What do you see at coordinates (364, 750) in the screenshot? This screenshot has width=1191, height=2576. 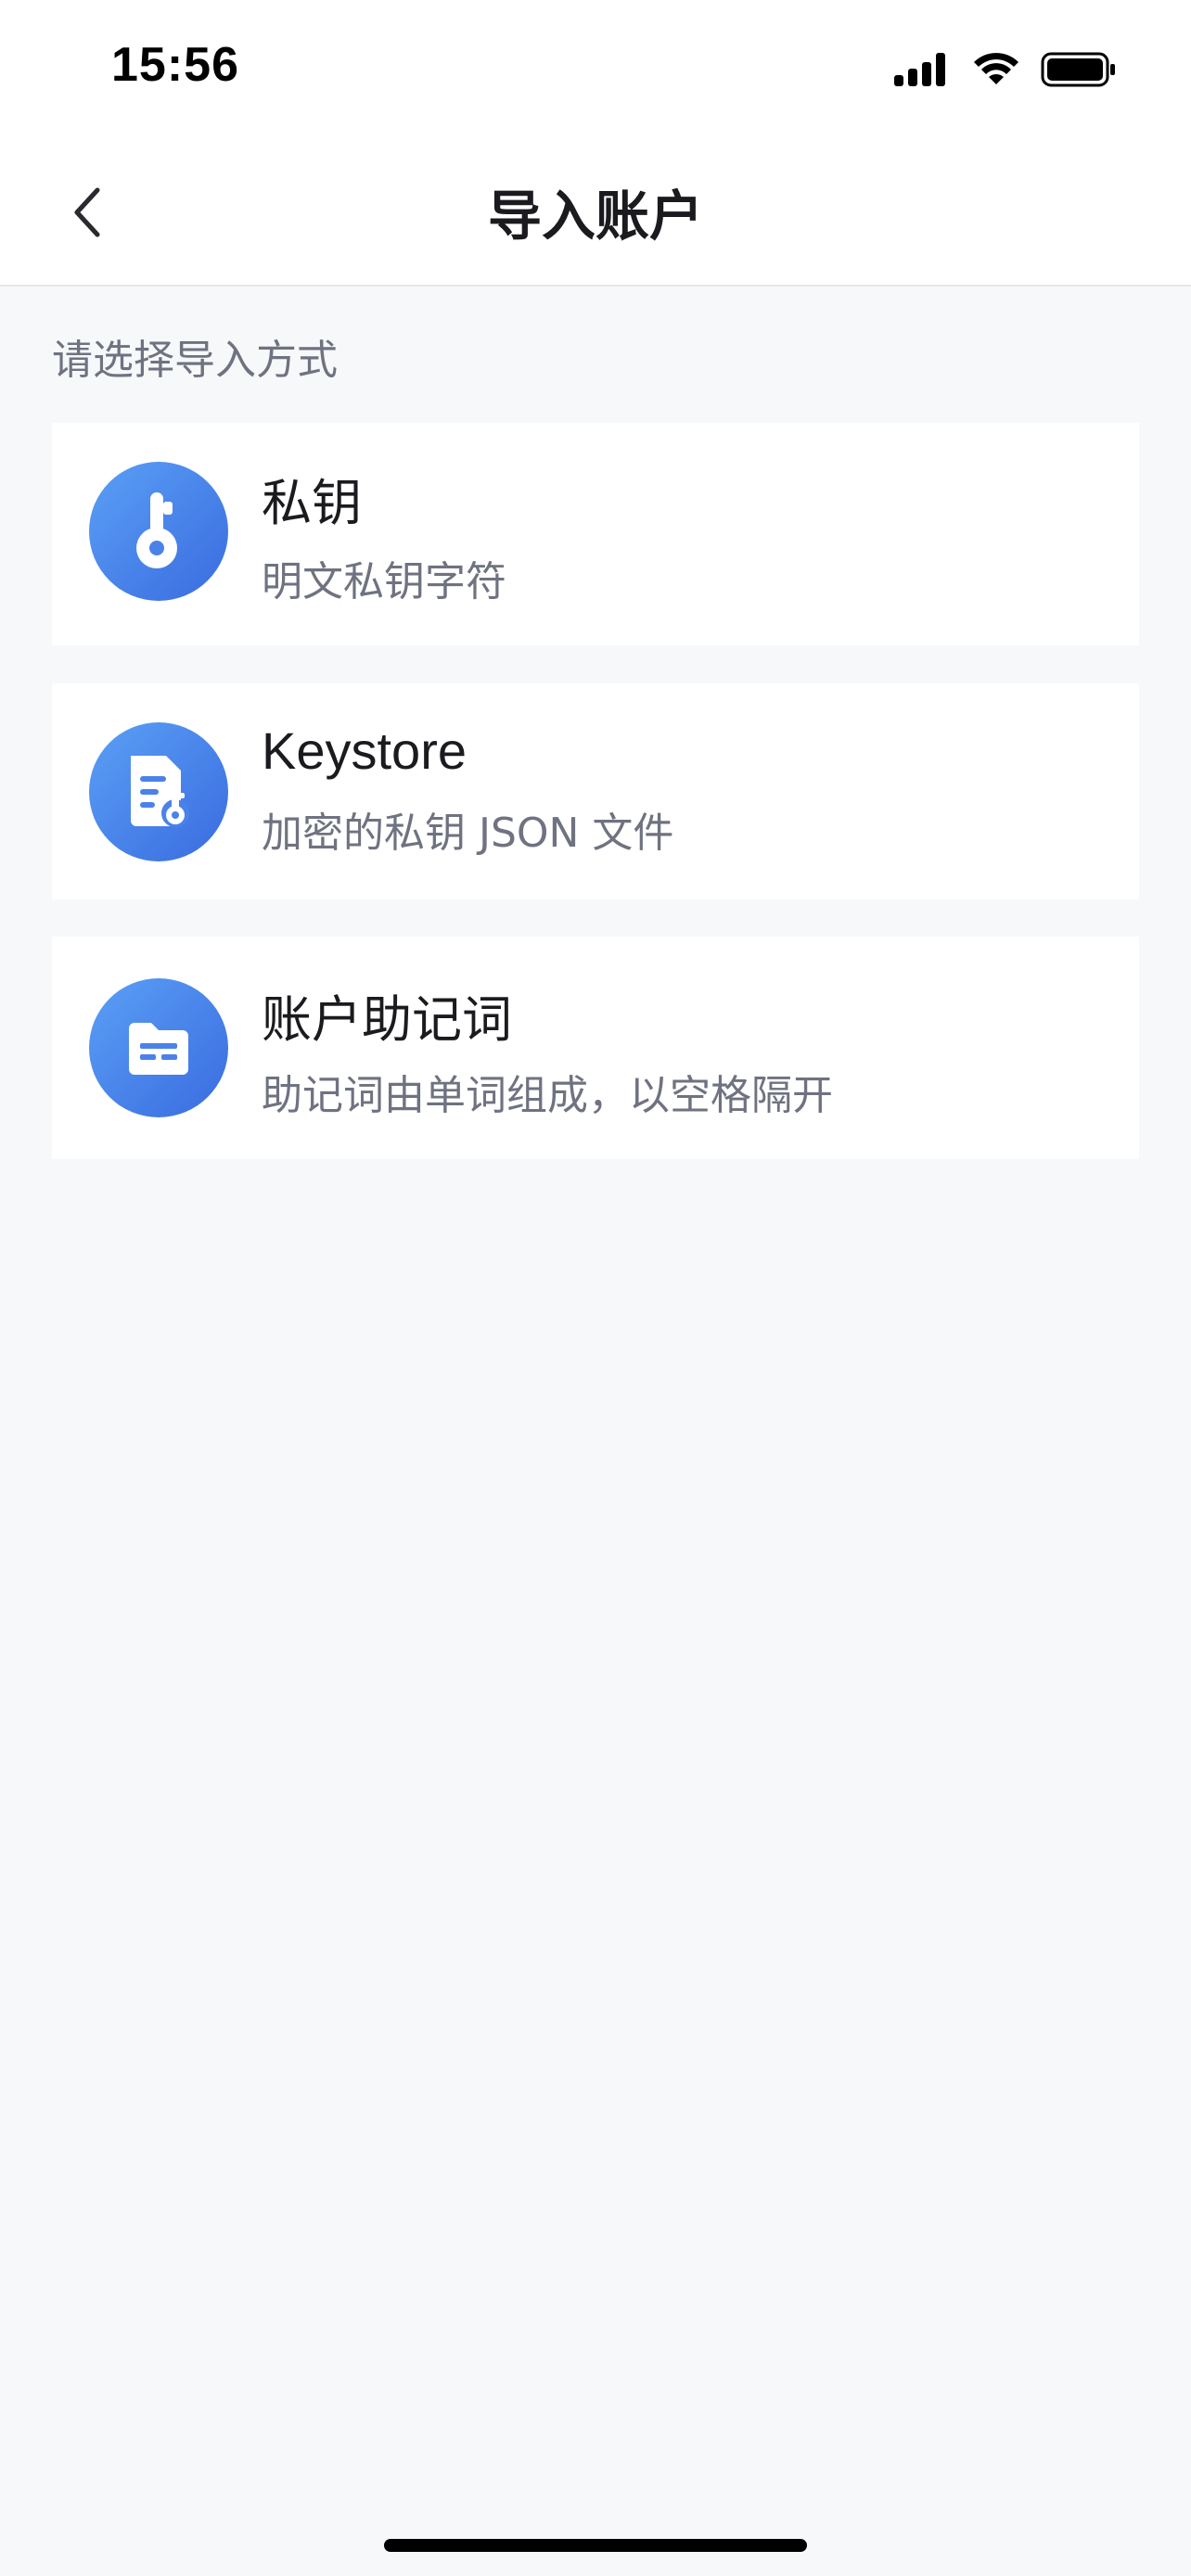 I see `option-title: Keystore` at bounding box center [364, 750].